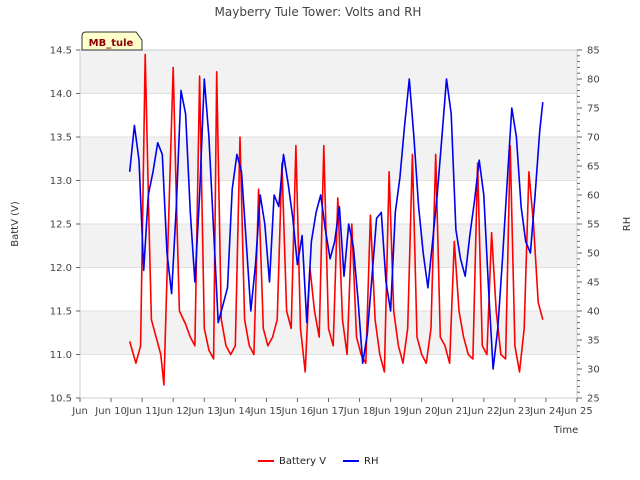  I want to click on y-right-tick-label: 35, so click(593, 341).